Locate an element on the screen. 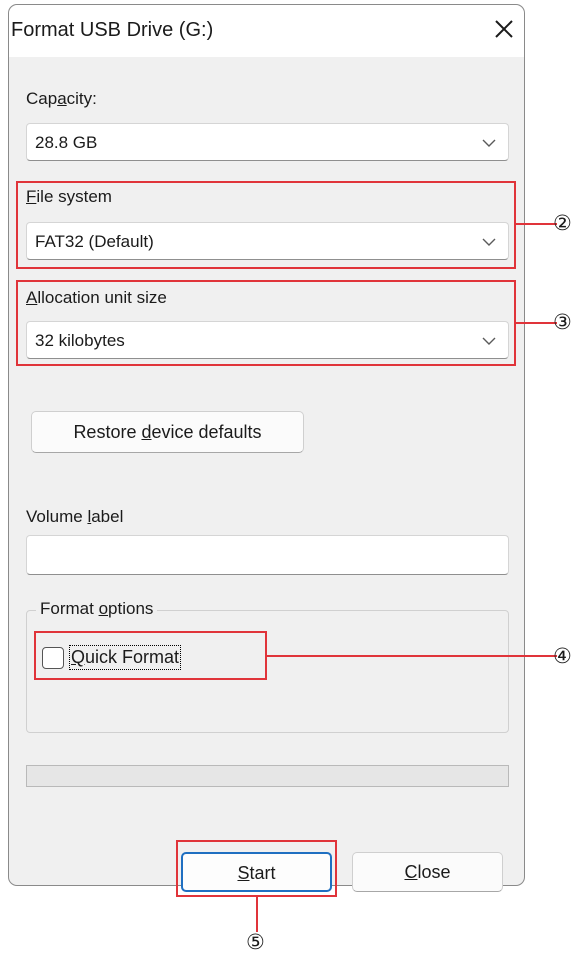 The image size is (573, 956). quick-format-callout-line is located at coordinates (412, 656).